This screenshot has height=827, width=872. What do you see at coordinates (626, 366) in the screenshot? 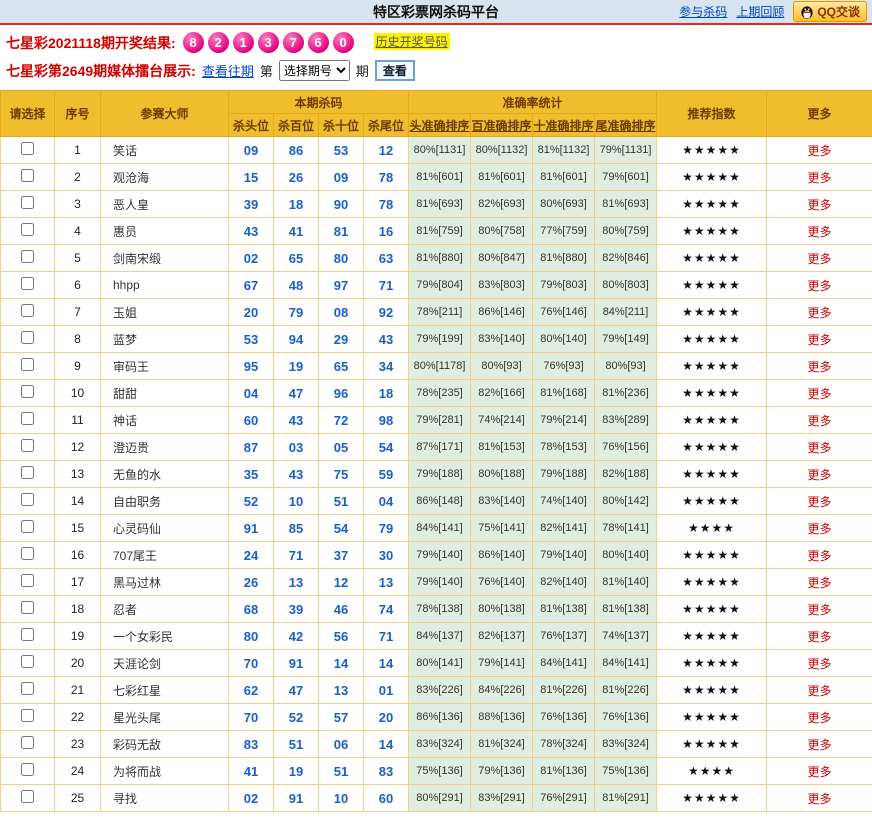
I see `accuracy-value: 80%[93]` at bounding box center [626, 366].